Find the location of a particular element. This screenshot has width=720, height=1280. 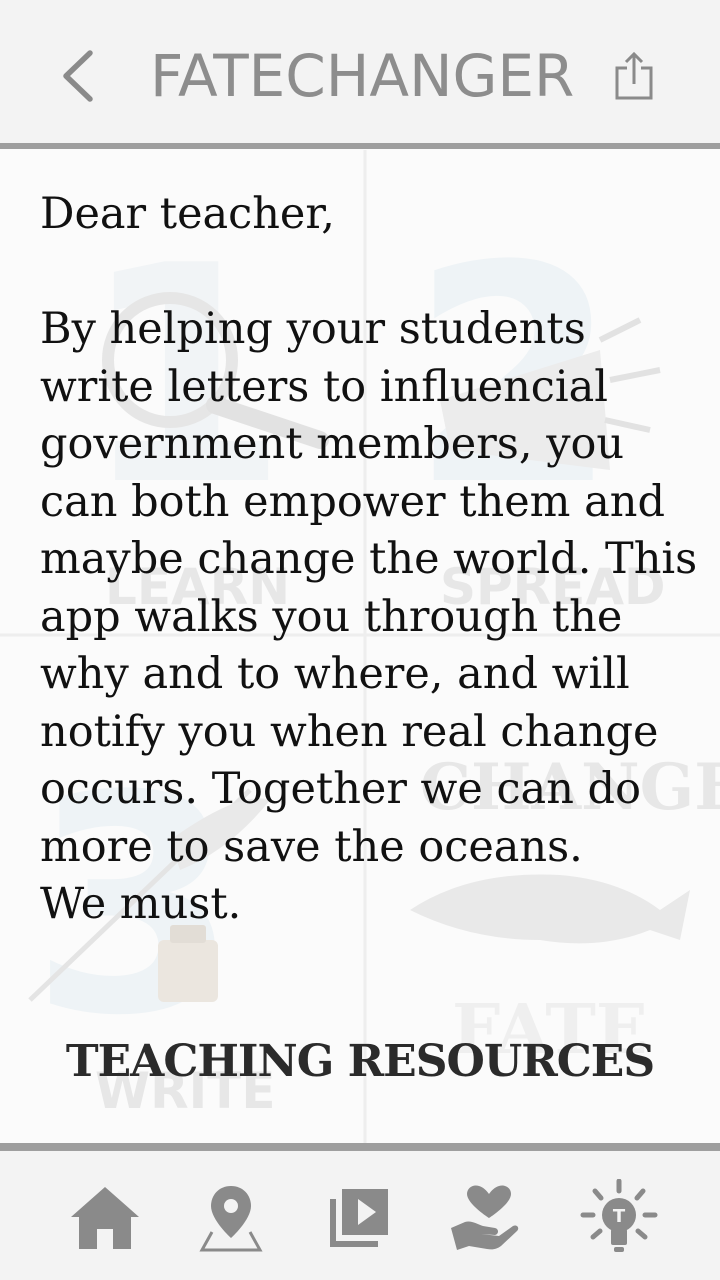

header-divider is located at coordinates (360, 146).